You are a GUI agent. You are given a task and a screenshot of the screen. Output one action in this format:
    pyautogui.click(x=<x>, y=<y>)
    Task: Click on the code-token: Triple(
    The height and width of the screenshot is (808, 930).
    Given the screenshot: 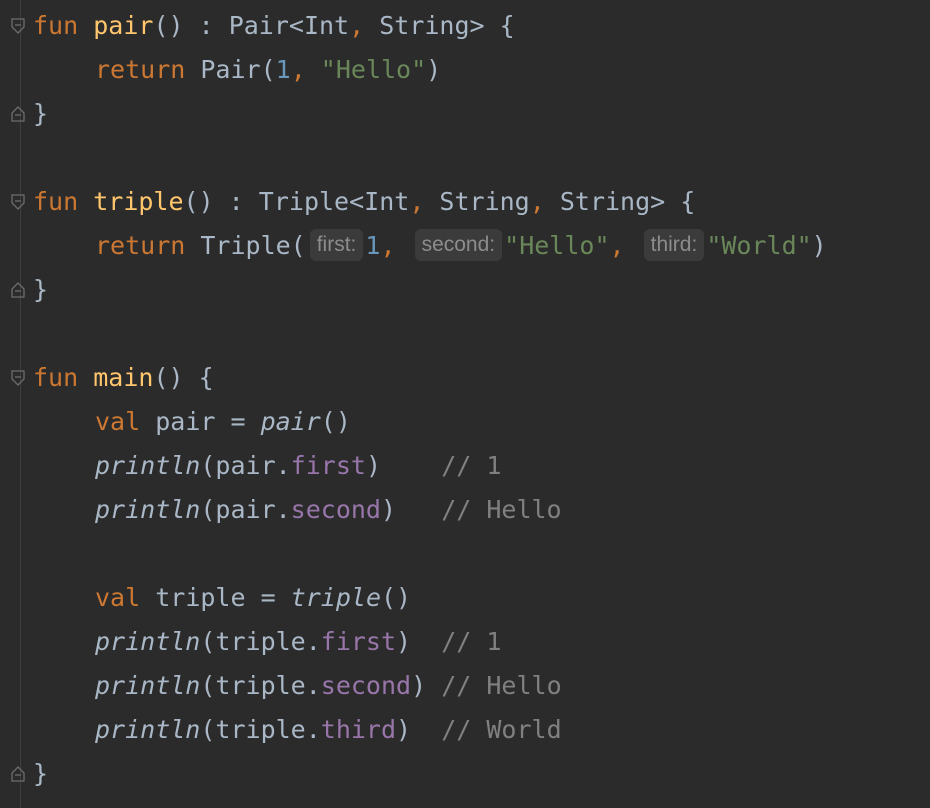 What is the action you would take?
    pyautogui.click(x=253, y=245)
    